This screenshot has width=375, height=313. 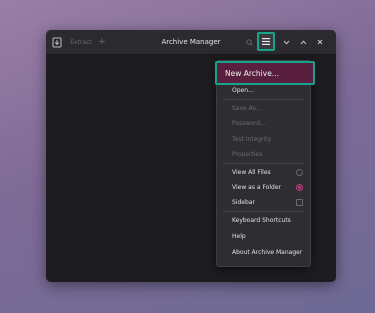 What do you see at coordinates (286, 42) in the screenshot?
I see `minimize-icon` at bounding box center [286, 42].